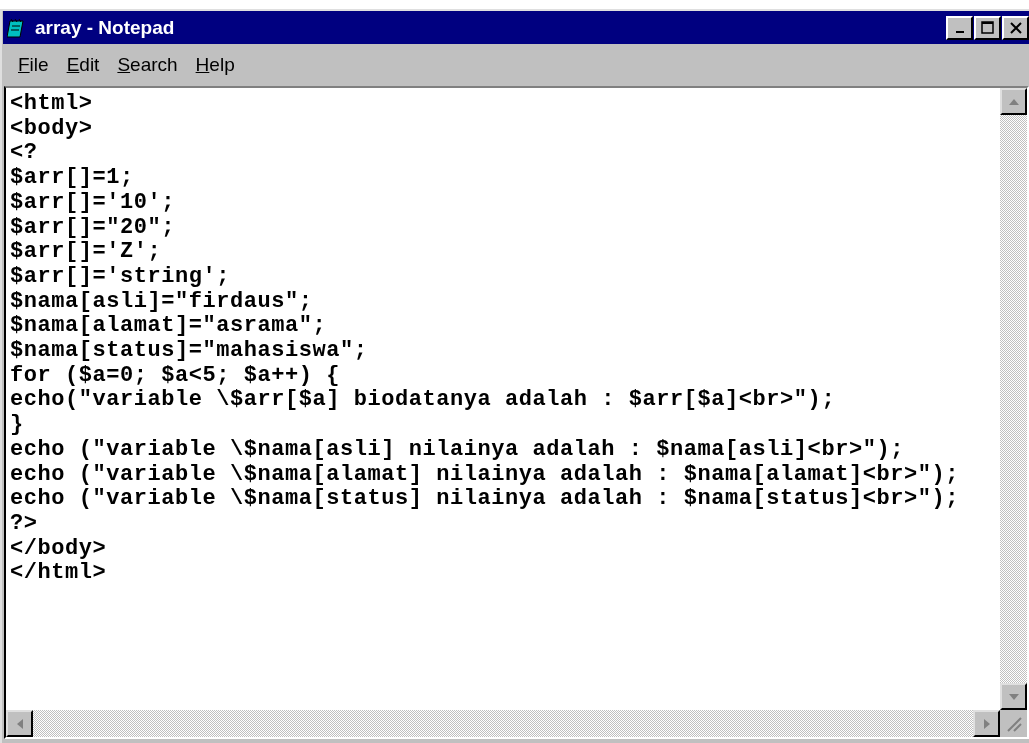 The image size is (1029, 743). What do you see at coordinates (83, 65) in the screenshot?
I see `menu-item: Edit` at bounding box center [83, 65].